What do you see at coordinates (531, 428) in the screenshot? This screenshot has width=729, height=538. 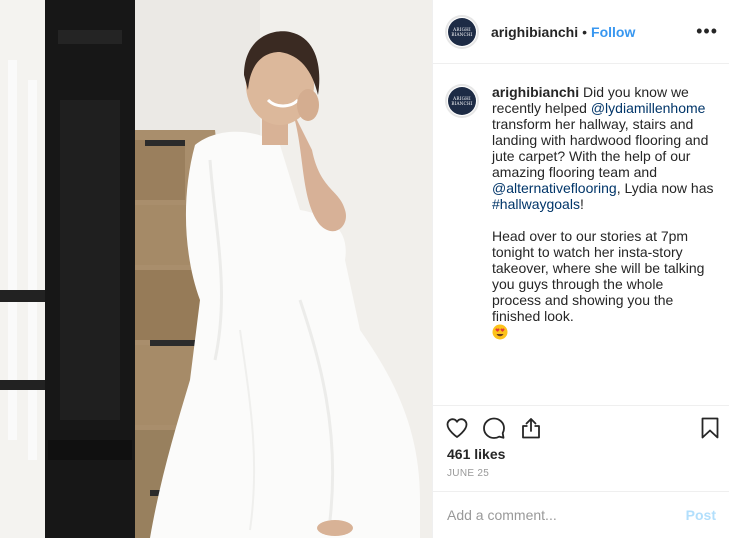 I see `share-icon` at bounding box center [531, 428].